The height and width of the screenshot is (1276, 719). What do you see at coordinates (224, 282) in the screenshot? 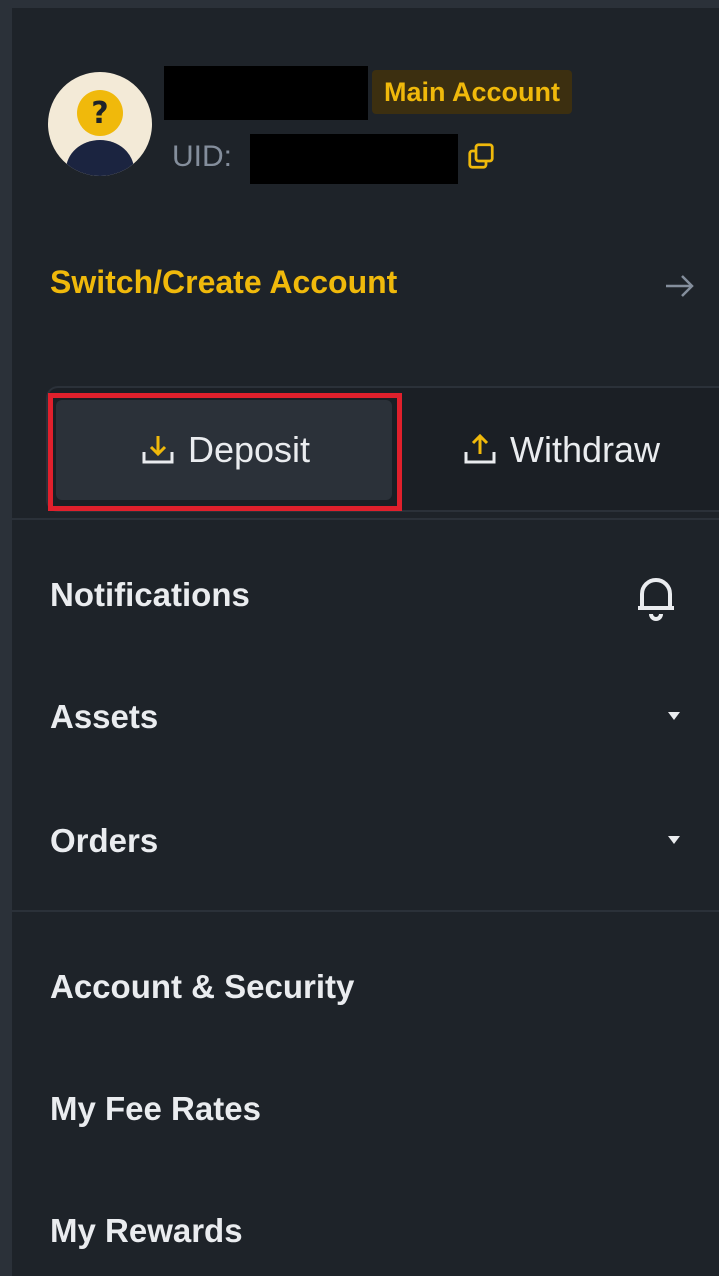
I see `switch-create-account-label: Switch/Create Account` at bounding box center [224, 282].